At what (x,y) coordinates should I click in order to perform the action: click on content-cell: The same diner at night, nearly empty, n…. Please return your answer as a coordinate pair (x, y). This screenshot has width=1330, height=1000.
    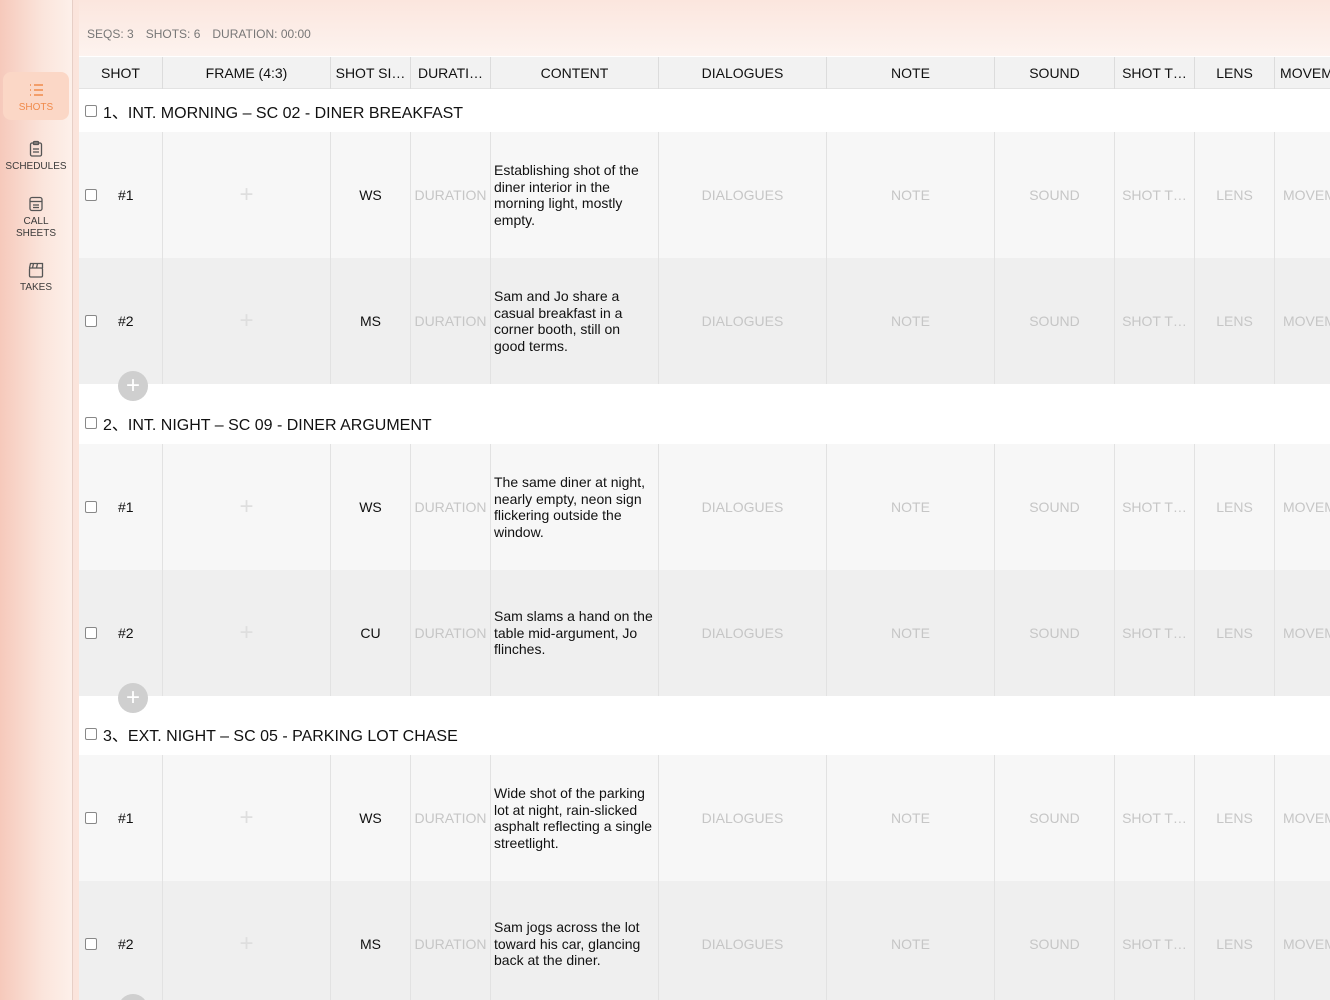
    Looking at the image, I should click on (575, 507).